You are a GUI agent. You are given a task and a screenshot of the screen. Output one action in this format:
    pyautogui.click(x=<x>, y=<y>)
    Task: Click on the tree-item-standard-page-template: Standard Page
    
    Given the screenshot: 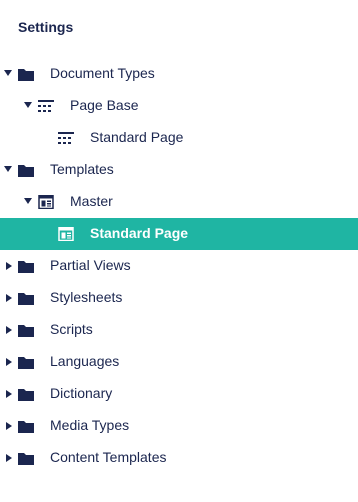 What is the action you would take?
    pyautogui.click(x=179, y=234)
    